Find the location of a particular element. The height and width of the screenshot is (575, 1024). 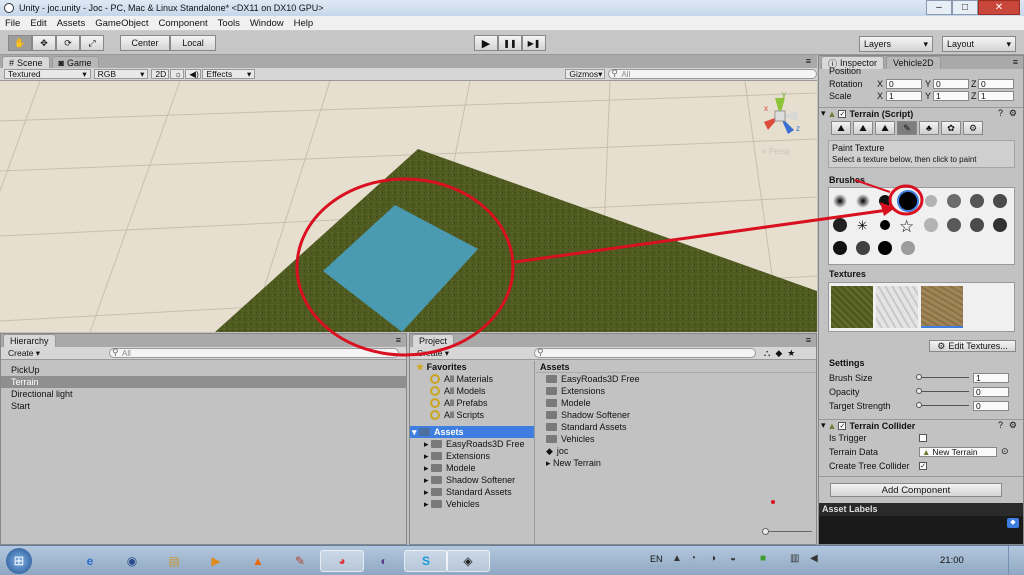

gizmos-dropdown: Gizmos ▾ is located at coordinates (585, 74).